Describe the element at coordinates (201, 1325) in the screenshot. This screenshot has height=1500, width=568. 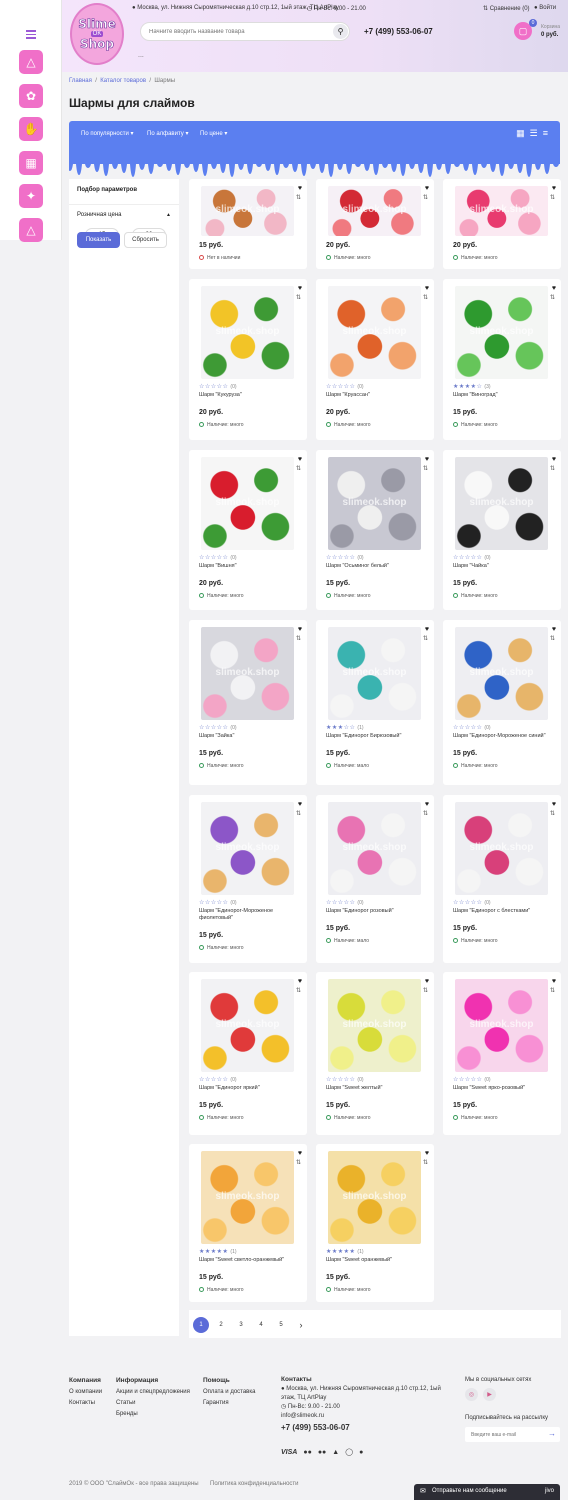
I see `page-1-button: 1` at that location.